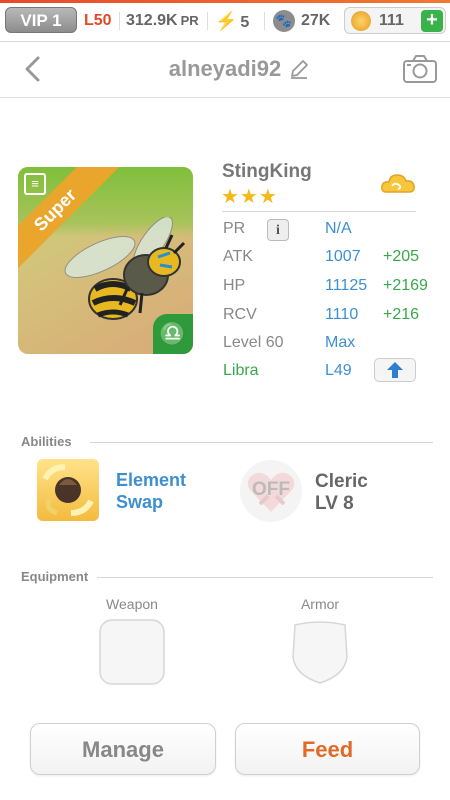 The width and height of the screenshot is (450, 800). What do you see at coordinates (316, 20) in the screenshot?
I see `paw-value: 27K` at bounding box center [316, 20].